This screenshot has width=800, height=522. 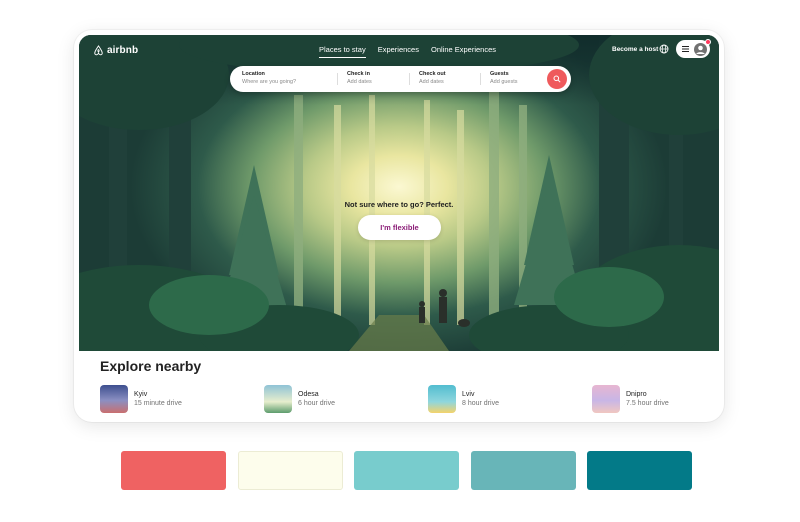 What do you see at coordinates (630, 399) in the screenshot?
I see `nearby-place-dnipro: Dnipro 7.5 hour drive` at bounding box center [630, 399].